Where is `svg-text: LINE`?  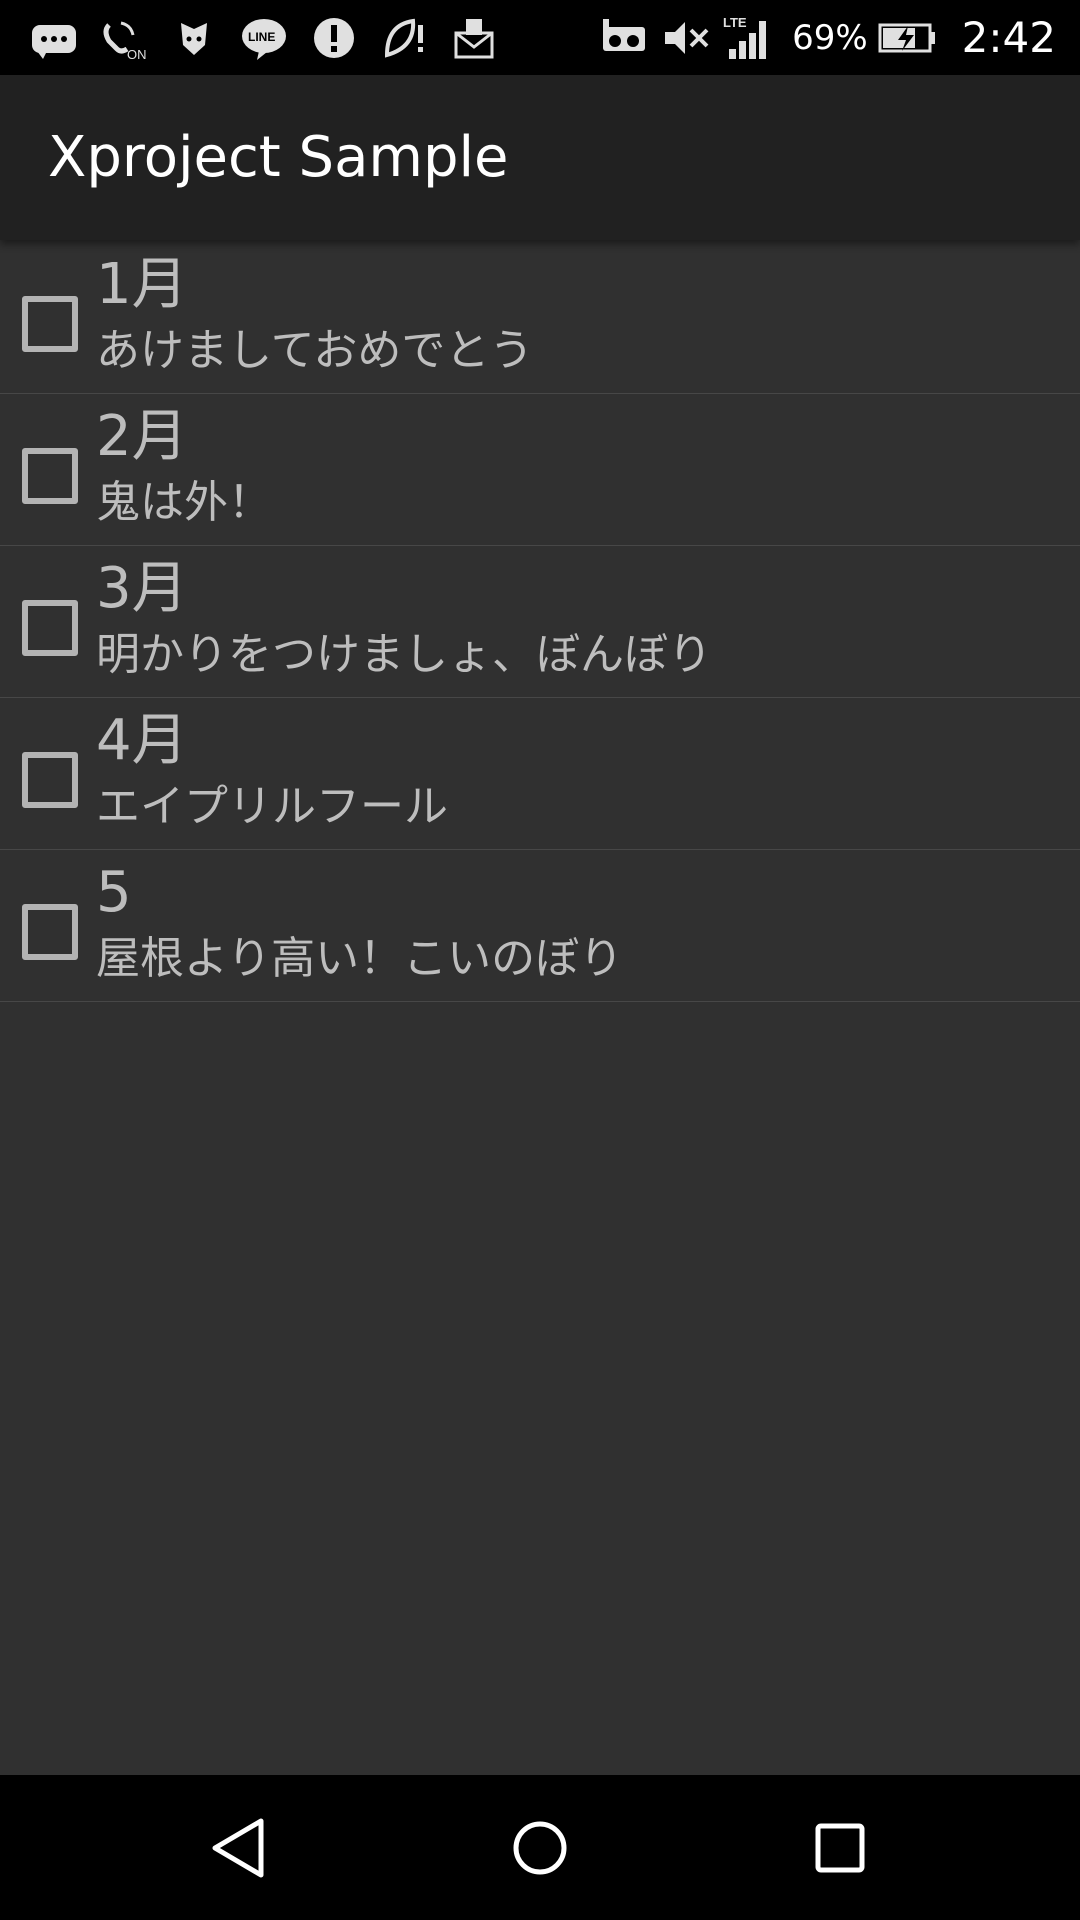 svg-text: LINE is located at coordinates (261, 37).